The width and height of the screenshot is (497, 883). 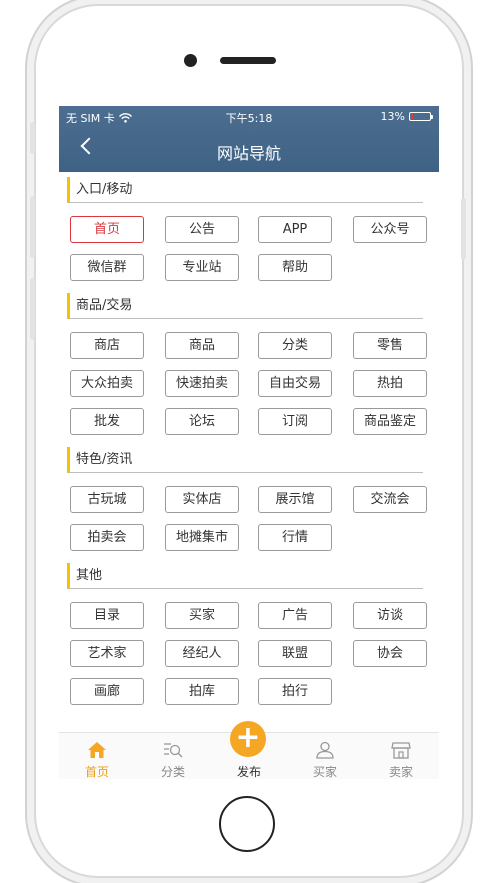 I want to click on status-bar: 无 SIM 卡 下午5:18 13%, so click(x=249, y=117).